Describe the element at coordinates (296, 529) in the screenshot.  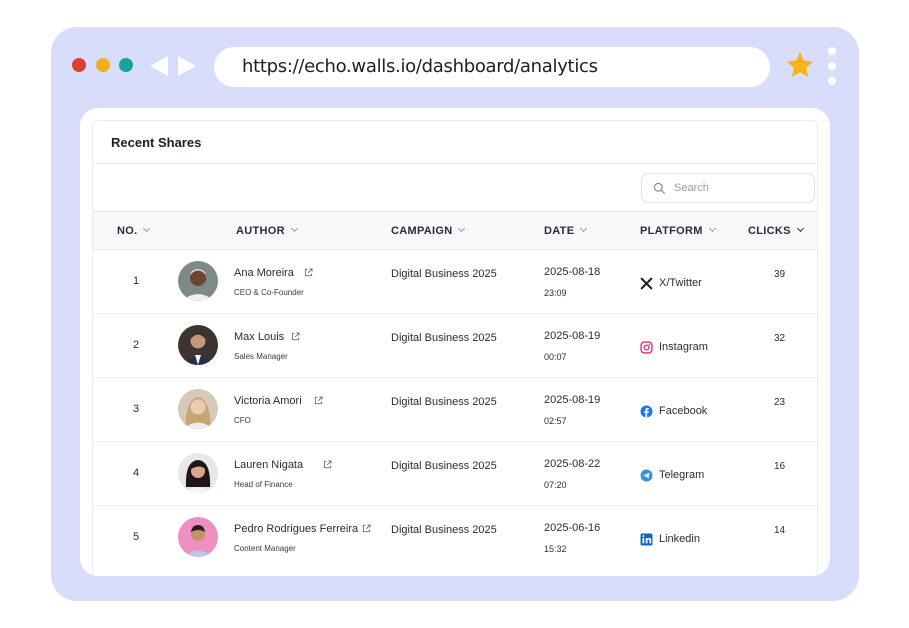
I see `author-name: Pedro Rodrigues Ferreira` at that location.